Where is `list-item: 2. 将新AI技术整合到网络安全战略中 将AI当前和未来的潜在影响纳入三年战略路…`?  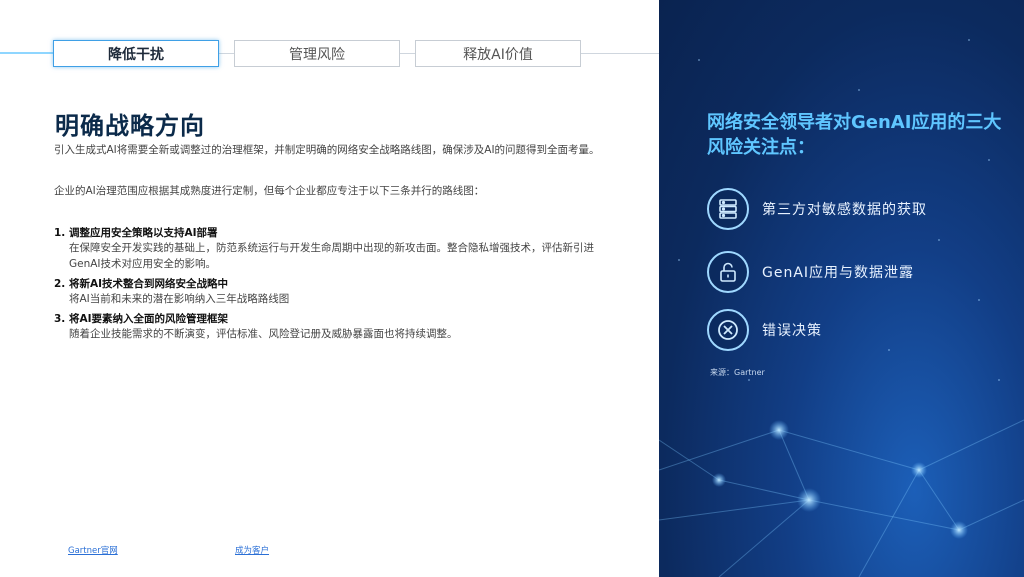 list-item: 2. 将新AI技术整合到网络安全战略中 将AI当前和未来的潜在影响纳入三年战略路… is located at coordinates (334, 292).